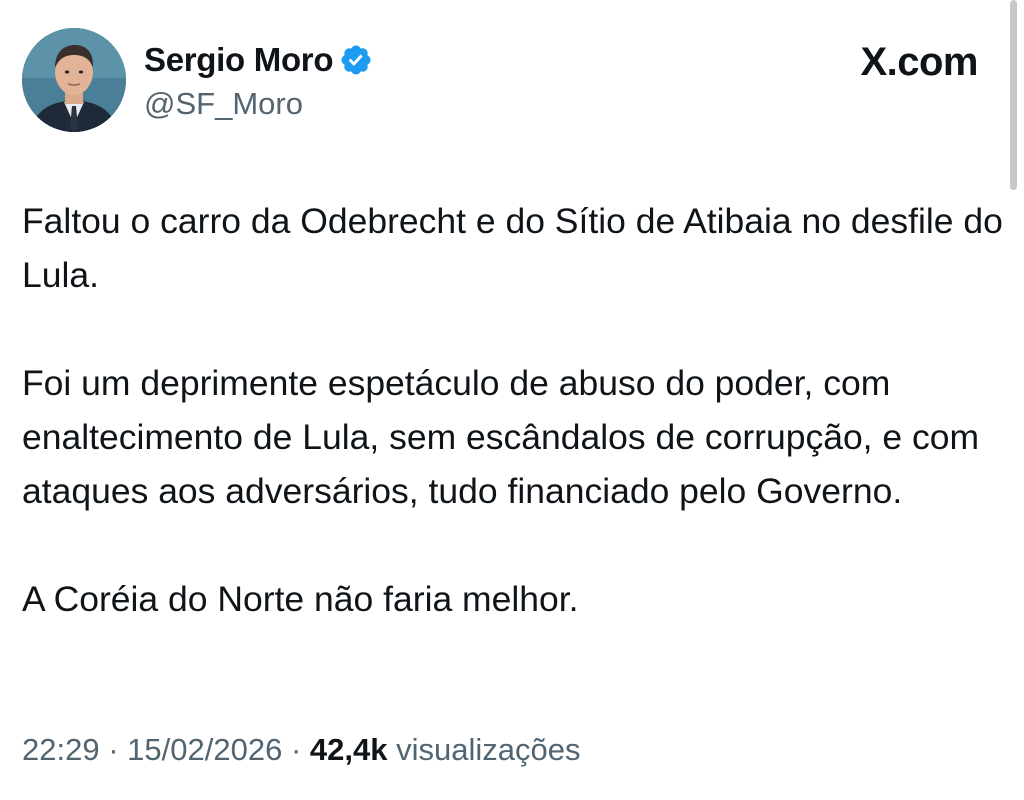 This screenshot has height=800, width=1024. I want to click on avatar, so click(74, 80).